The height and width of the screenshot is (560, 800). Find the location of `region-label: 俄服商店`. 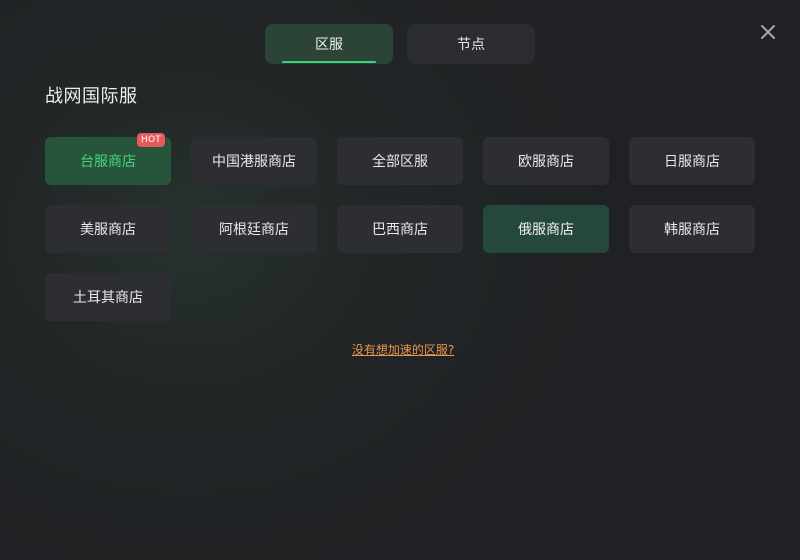

region-label: 俄服商店 is located at coordinates (546, 230).